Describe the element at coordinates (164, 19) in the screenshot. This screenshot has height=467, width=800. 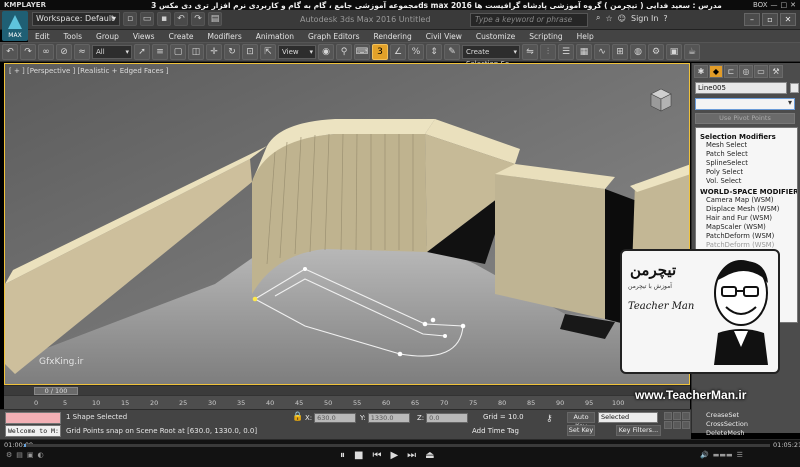
I see `save-file-icon: ▪` at that location.